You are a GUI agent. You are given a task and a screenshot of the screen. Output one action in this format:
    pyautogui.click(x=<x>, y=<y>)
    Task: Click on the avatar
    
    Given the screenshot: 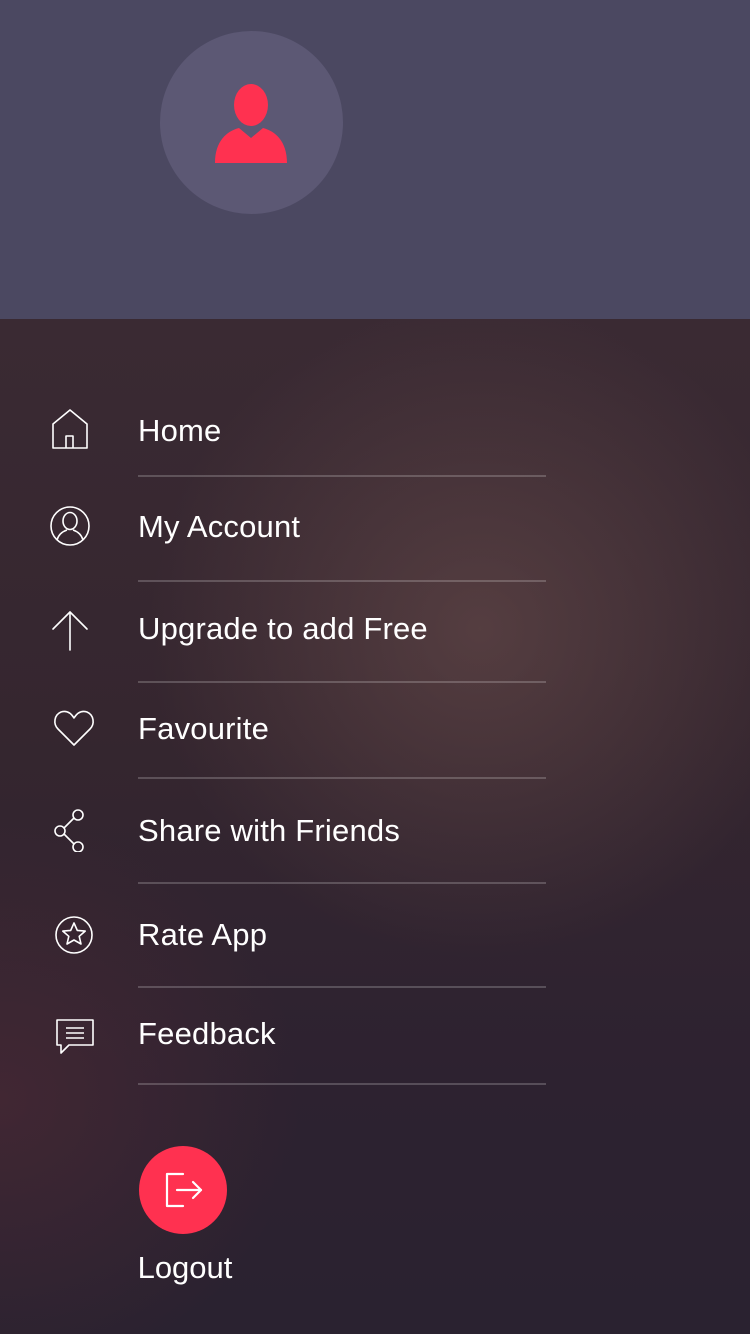 What is the action you would take?
    pyautogui.click(x=251, y=122)
    